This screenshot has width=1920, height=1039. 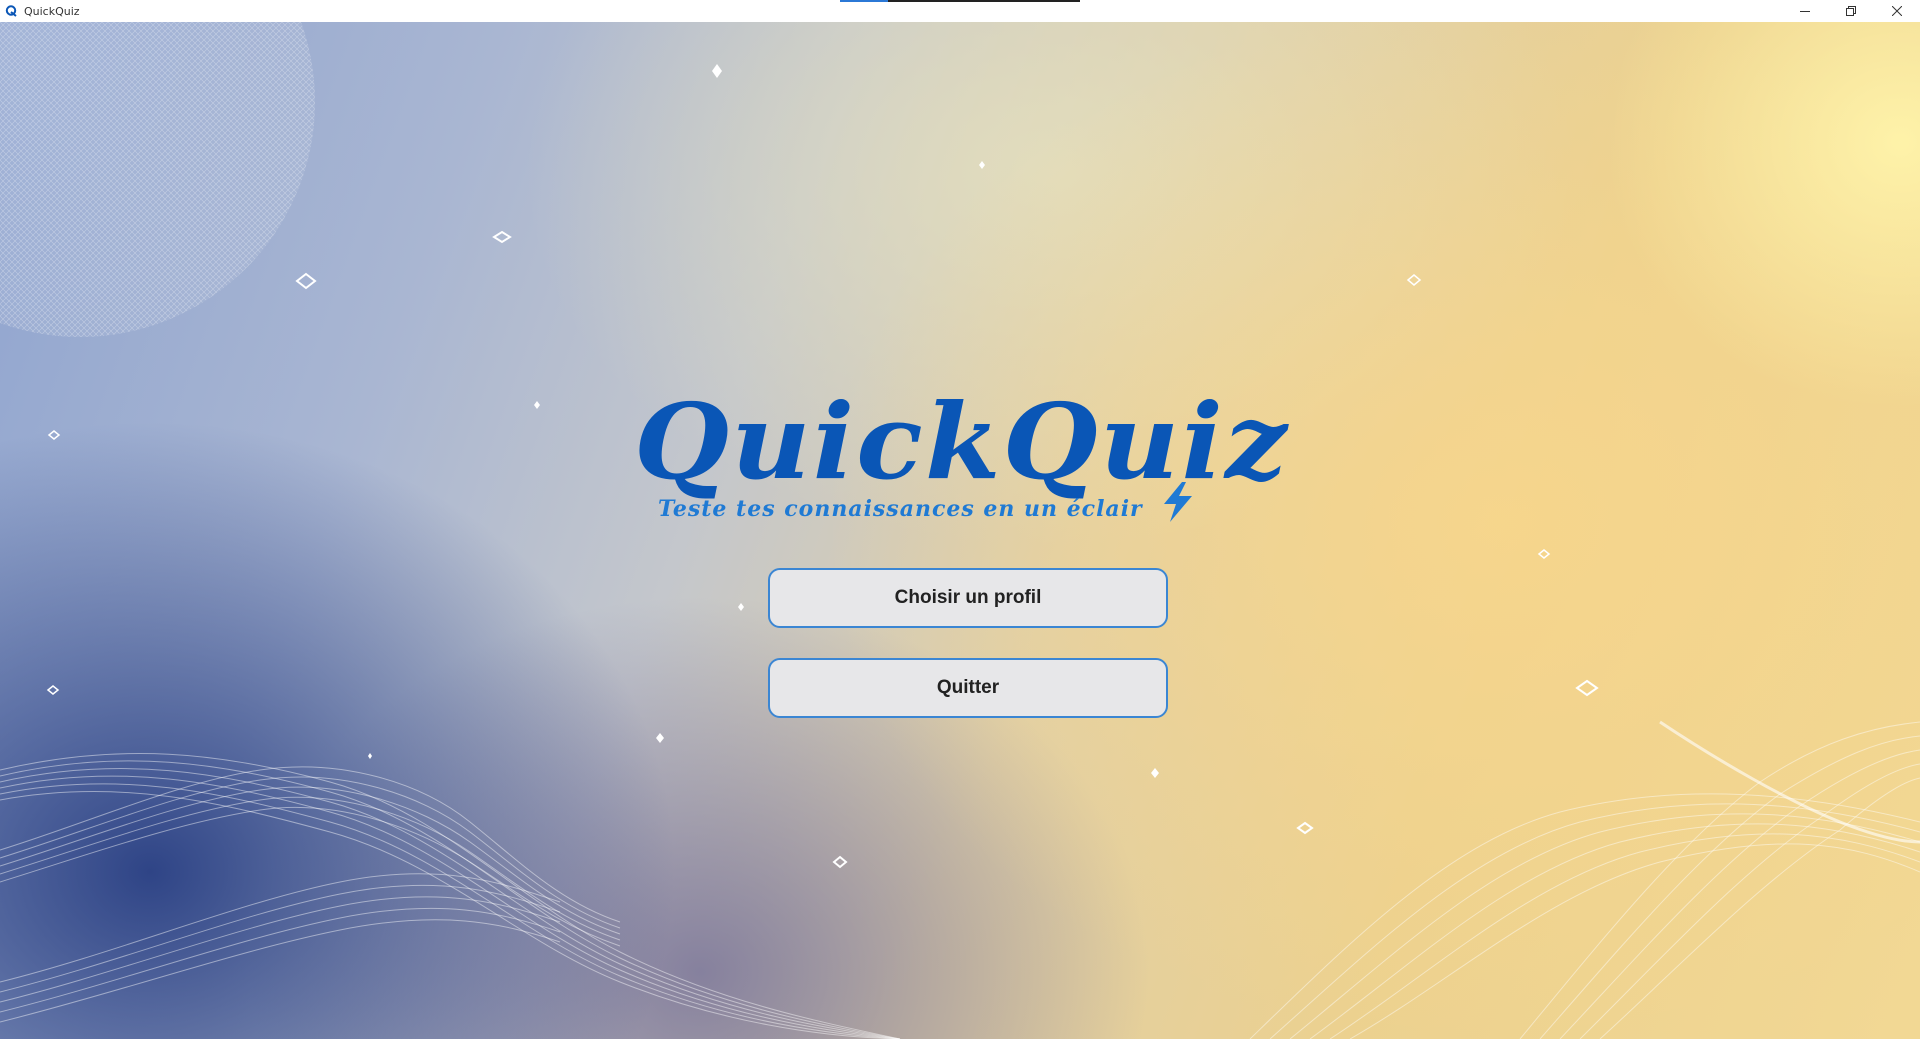 What do you see at coordinates (968, 598) in the screenshot?
I see `choose-profile-button: Choisir un profil` at bounding box center [968, 598].